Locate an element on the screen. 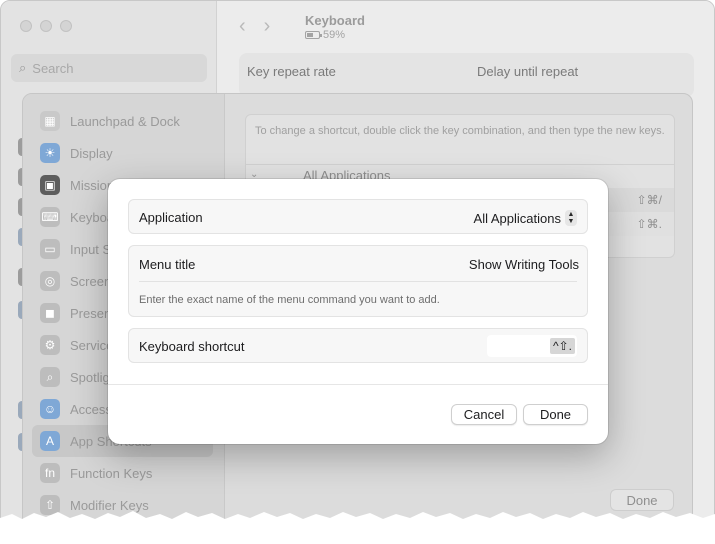 This screenshot has width=715, height=544. presenter-icon: ◼ is located at coordinates (50, 313).